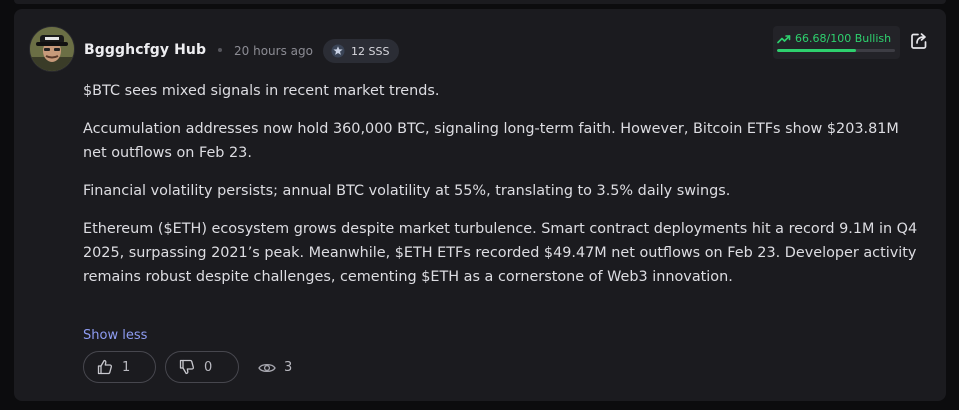  I want to click on share-icon, so click(919, 41).